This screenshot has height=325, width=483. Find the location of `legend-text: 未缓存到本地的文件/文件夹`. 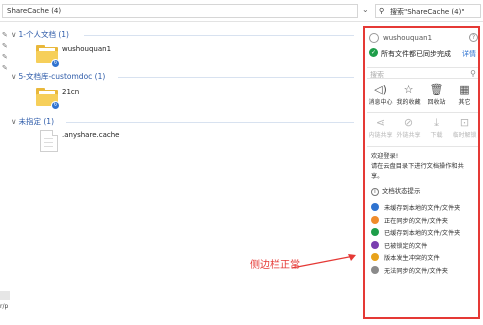

legend-text: 未缓存到本地的文件/文件夹 is located at coordinates (422, 208).